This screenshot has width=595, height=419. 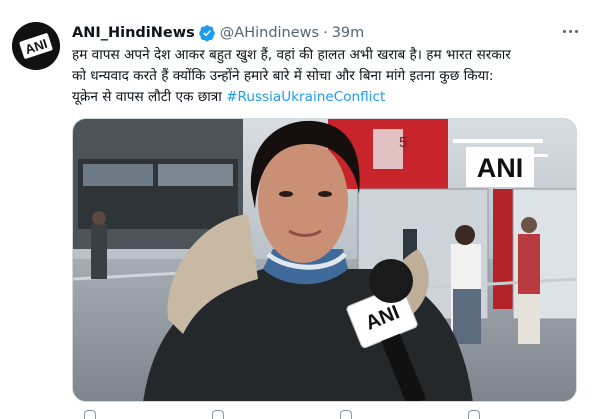 I want to click on sign-number: 5, so click(x=403, y=142).